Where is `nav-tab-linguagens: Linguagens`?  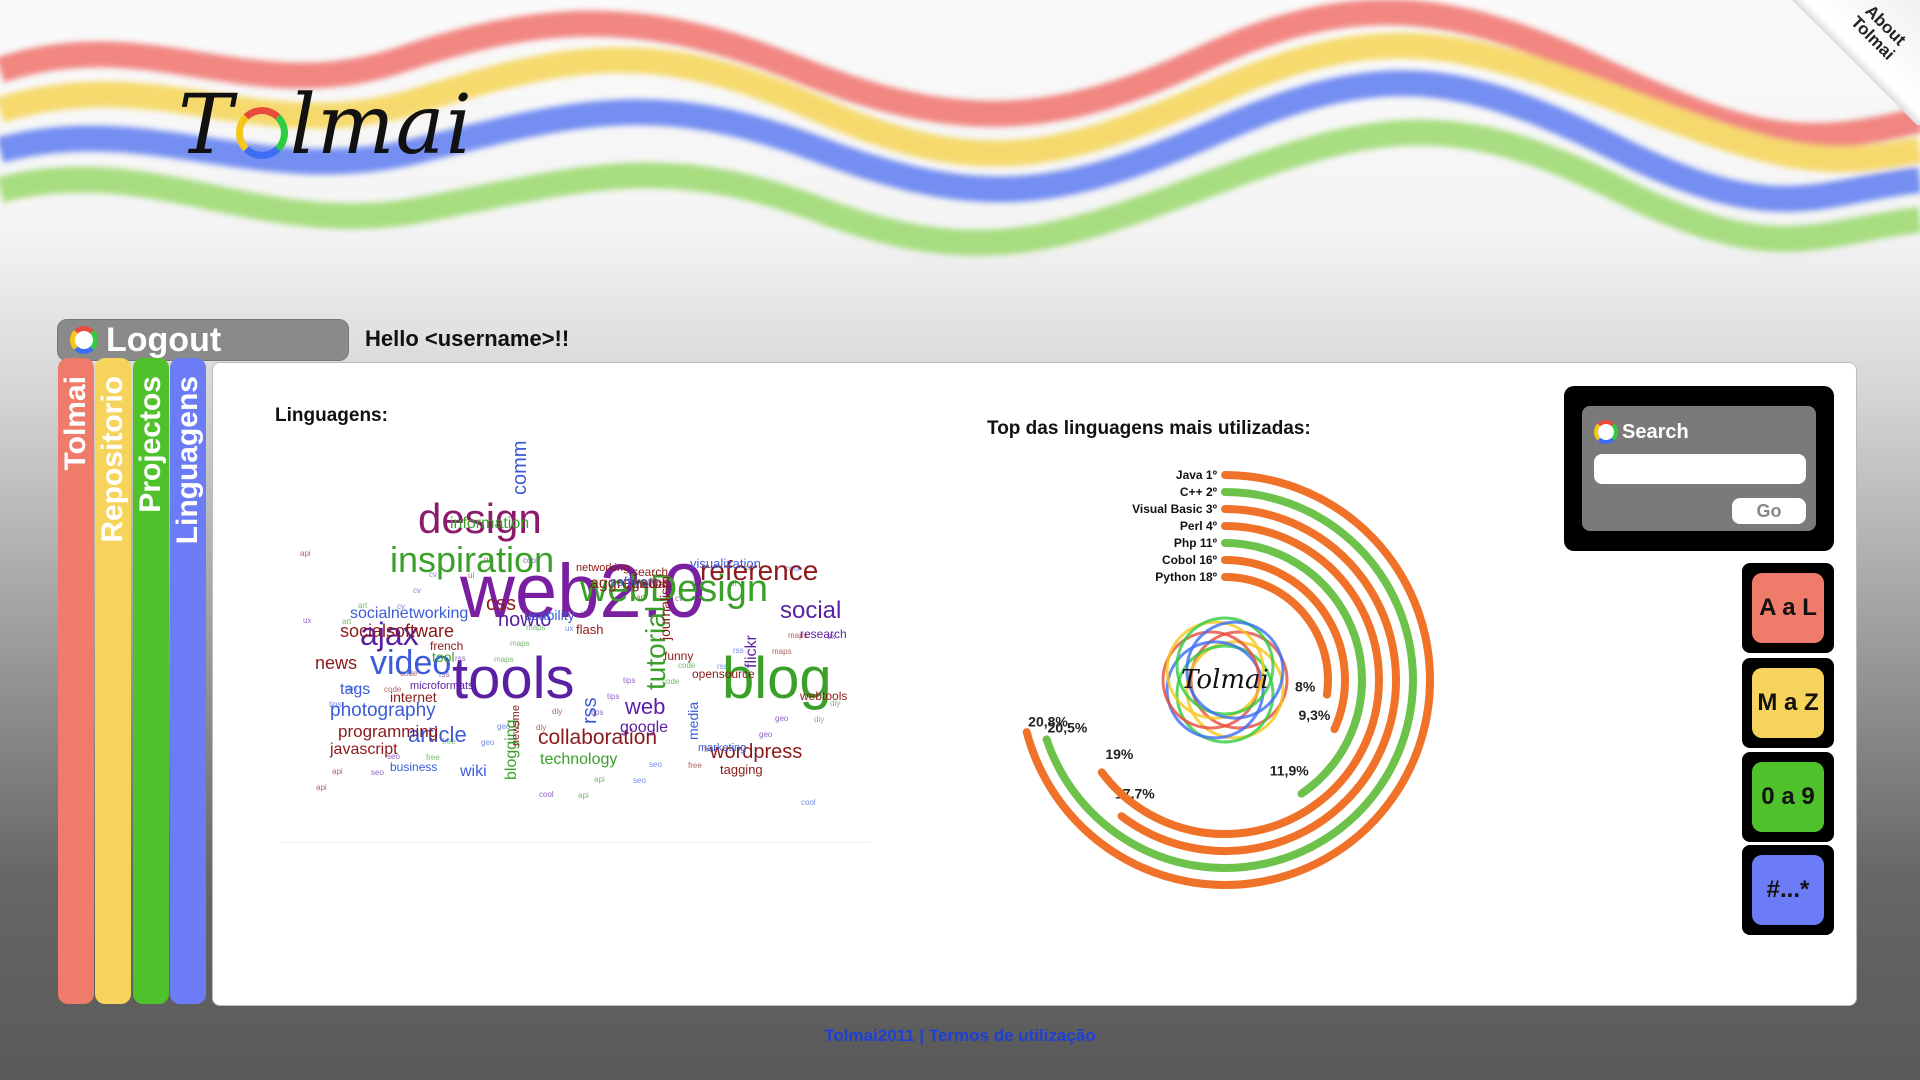
nav-tab-linguagens: Linguagens is located at coordinates (188, 681).